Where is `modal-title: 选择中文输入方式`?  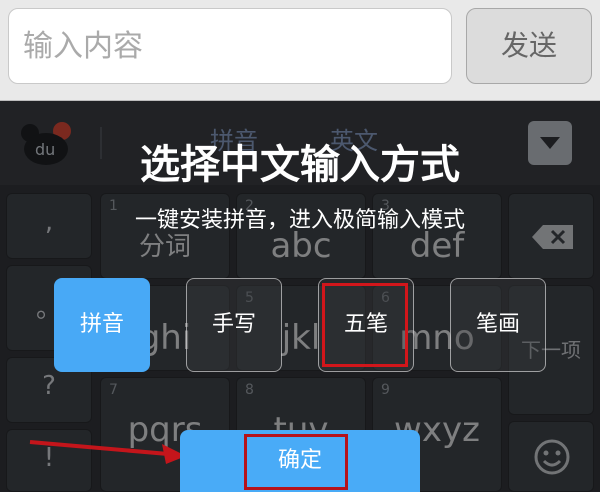
modal-title: 选择中文输入方式 is located at coordinates (300, 165).